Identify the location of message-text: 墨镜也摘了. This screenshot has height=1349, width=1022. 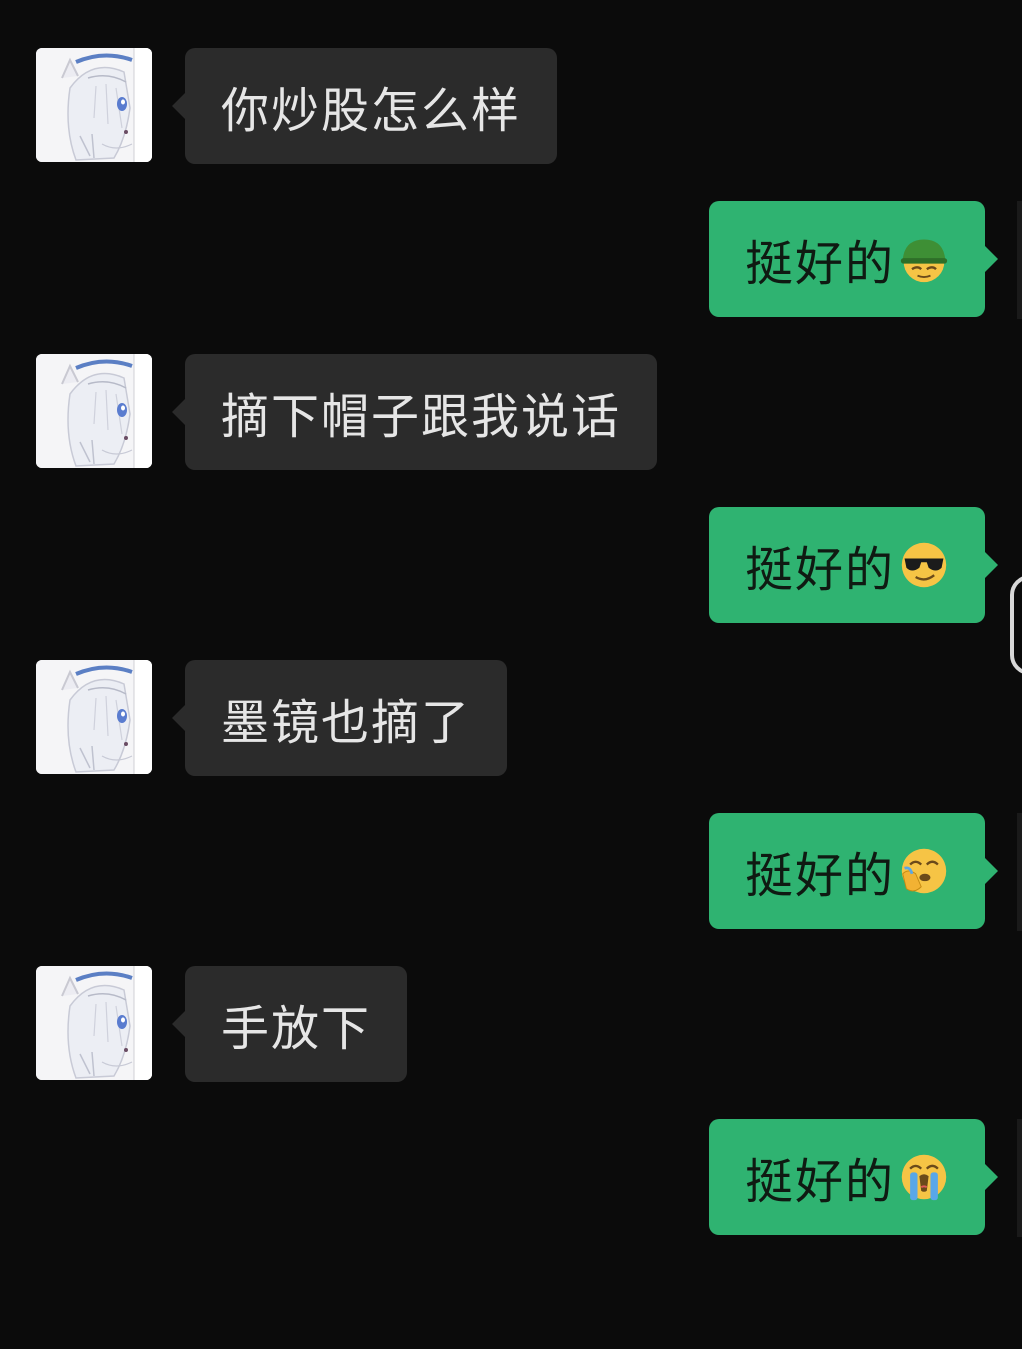
(346, 723).